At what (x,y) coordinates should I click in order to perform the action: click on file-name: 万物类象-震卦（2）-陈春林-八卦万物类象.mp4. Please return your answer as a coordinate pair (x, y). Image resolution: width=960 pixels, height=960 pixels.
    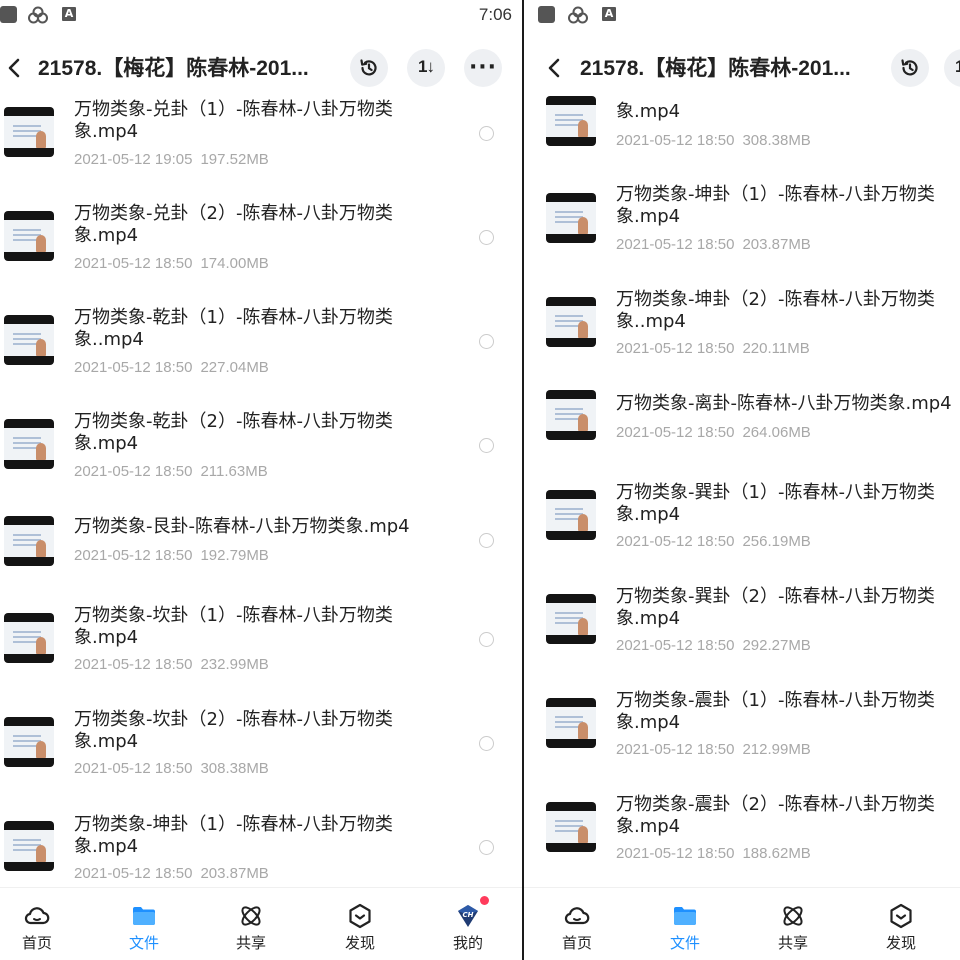
    Looking at the image, I should click on (775, 815).